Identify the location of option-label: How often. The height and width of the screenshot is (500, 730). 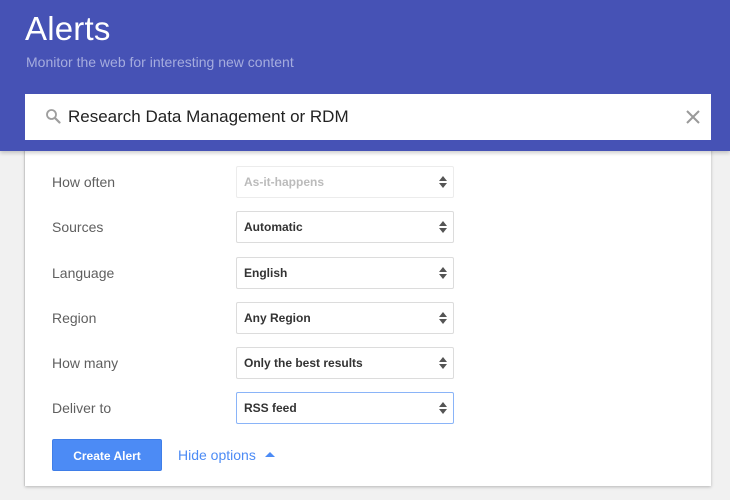
(84, 182).